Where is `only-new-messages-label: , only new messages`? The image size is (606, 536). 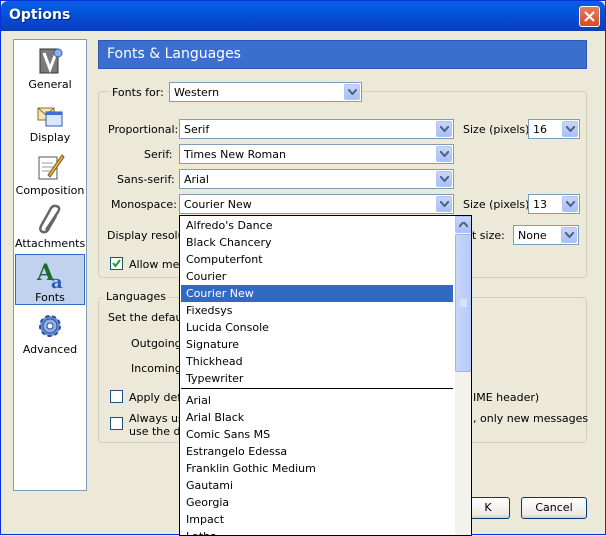 only-new-messages-label: , only new messages is located at coordinates (531, 418).